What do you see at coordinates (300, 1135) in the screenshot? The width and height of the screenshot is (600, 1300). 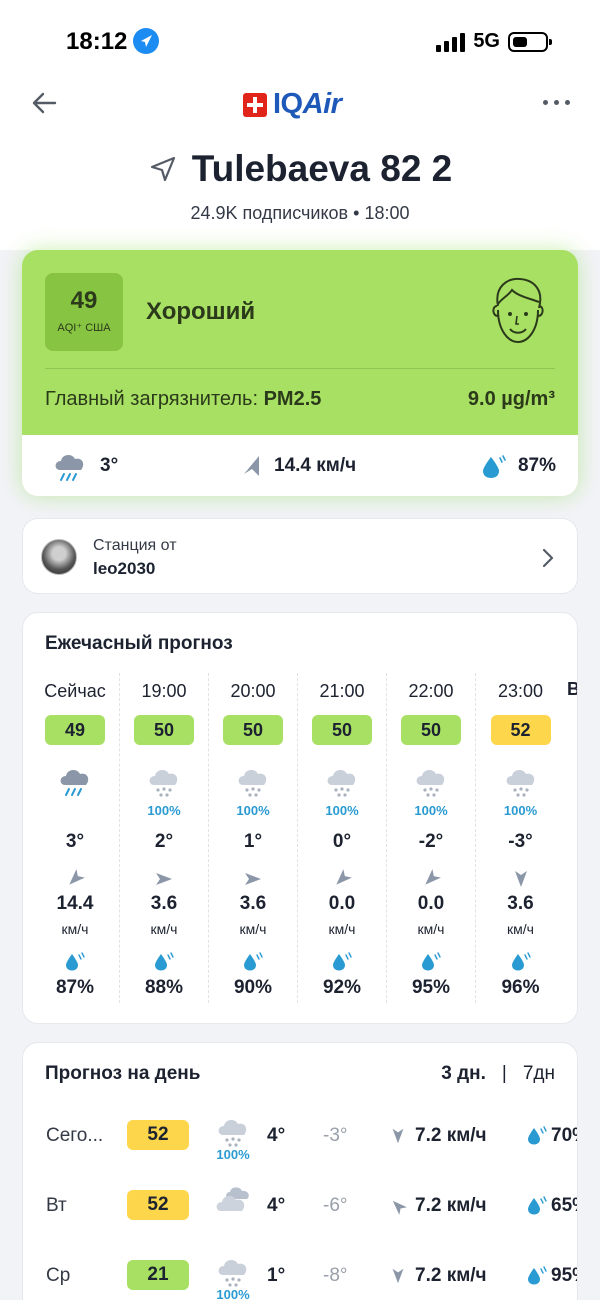 I see `daily-row: Сего... 52 100% 4° -3° 7.2 км/ч 70%` at bounding box center [300, 1135].